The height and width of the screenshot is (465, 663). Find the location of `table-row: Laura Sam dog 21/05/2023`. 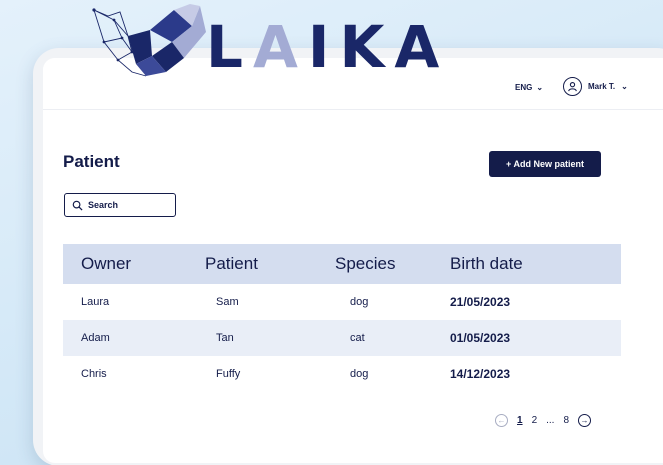

table-row: Laura Sam dog 21/05/2023 is located at coordinates (342, 302).